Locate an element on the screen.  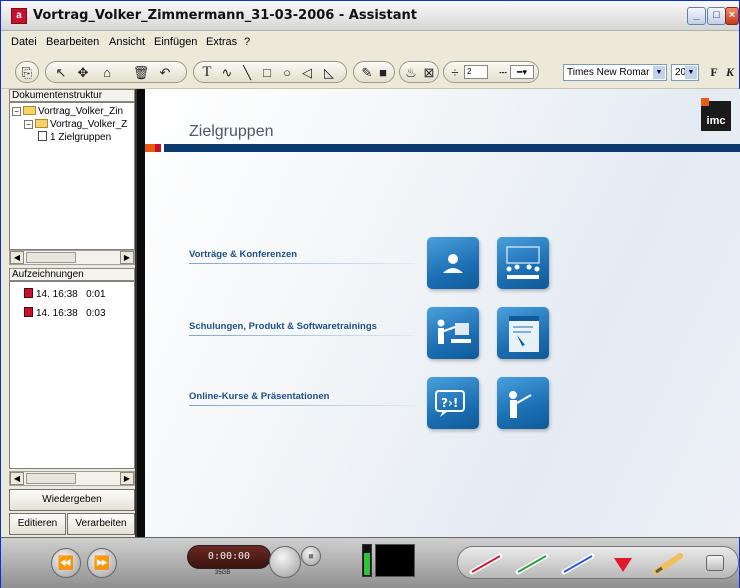
tree-item-label: Vortrag_Volker_Z is located at coordinates (89, 124).